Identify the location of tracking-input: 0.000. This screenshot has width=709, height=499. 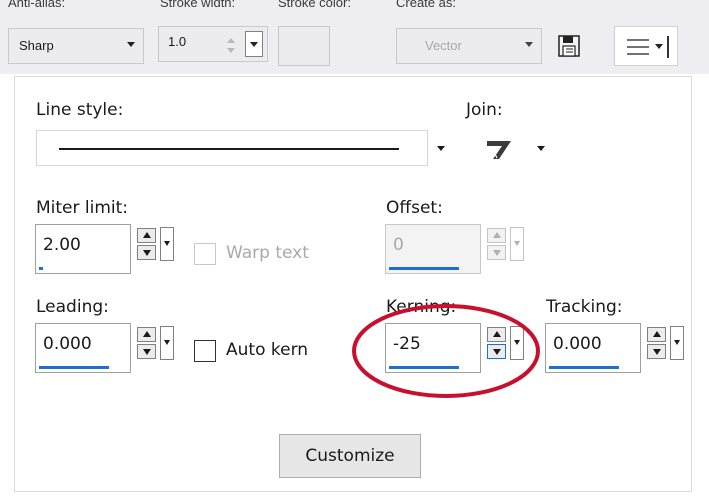
(593, 348).